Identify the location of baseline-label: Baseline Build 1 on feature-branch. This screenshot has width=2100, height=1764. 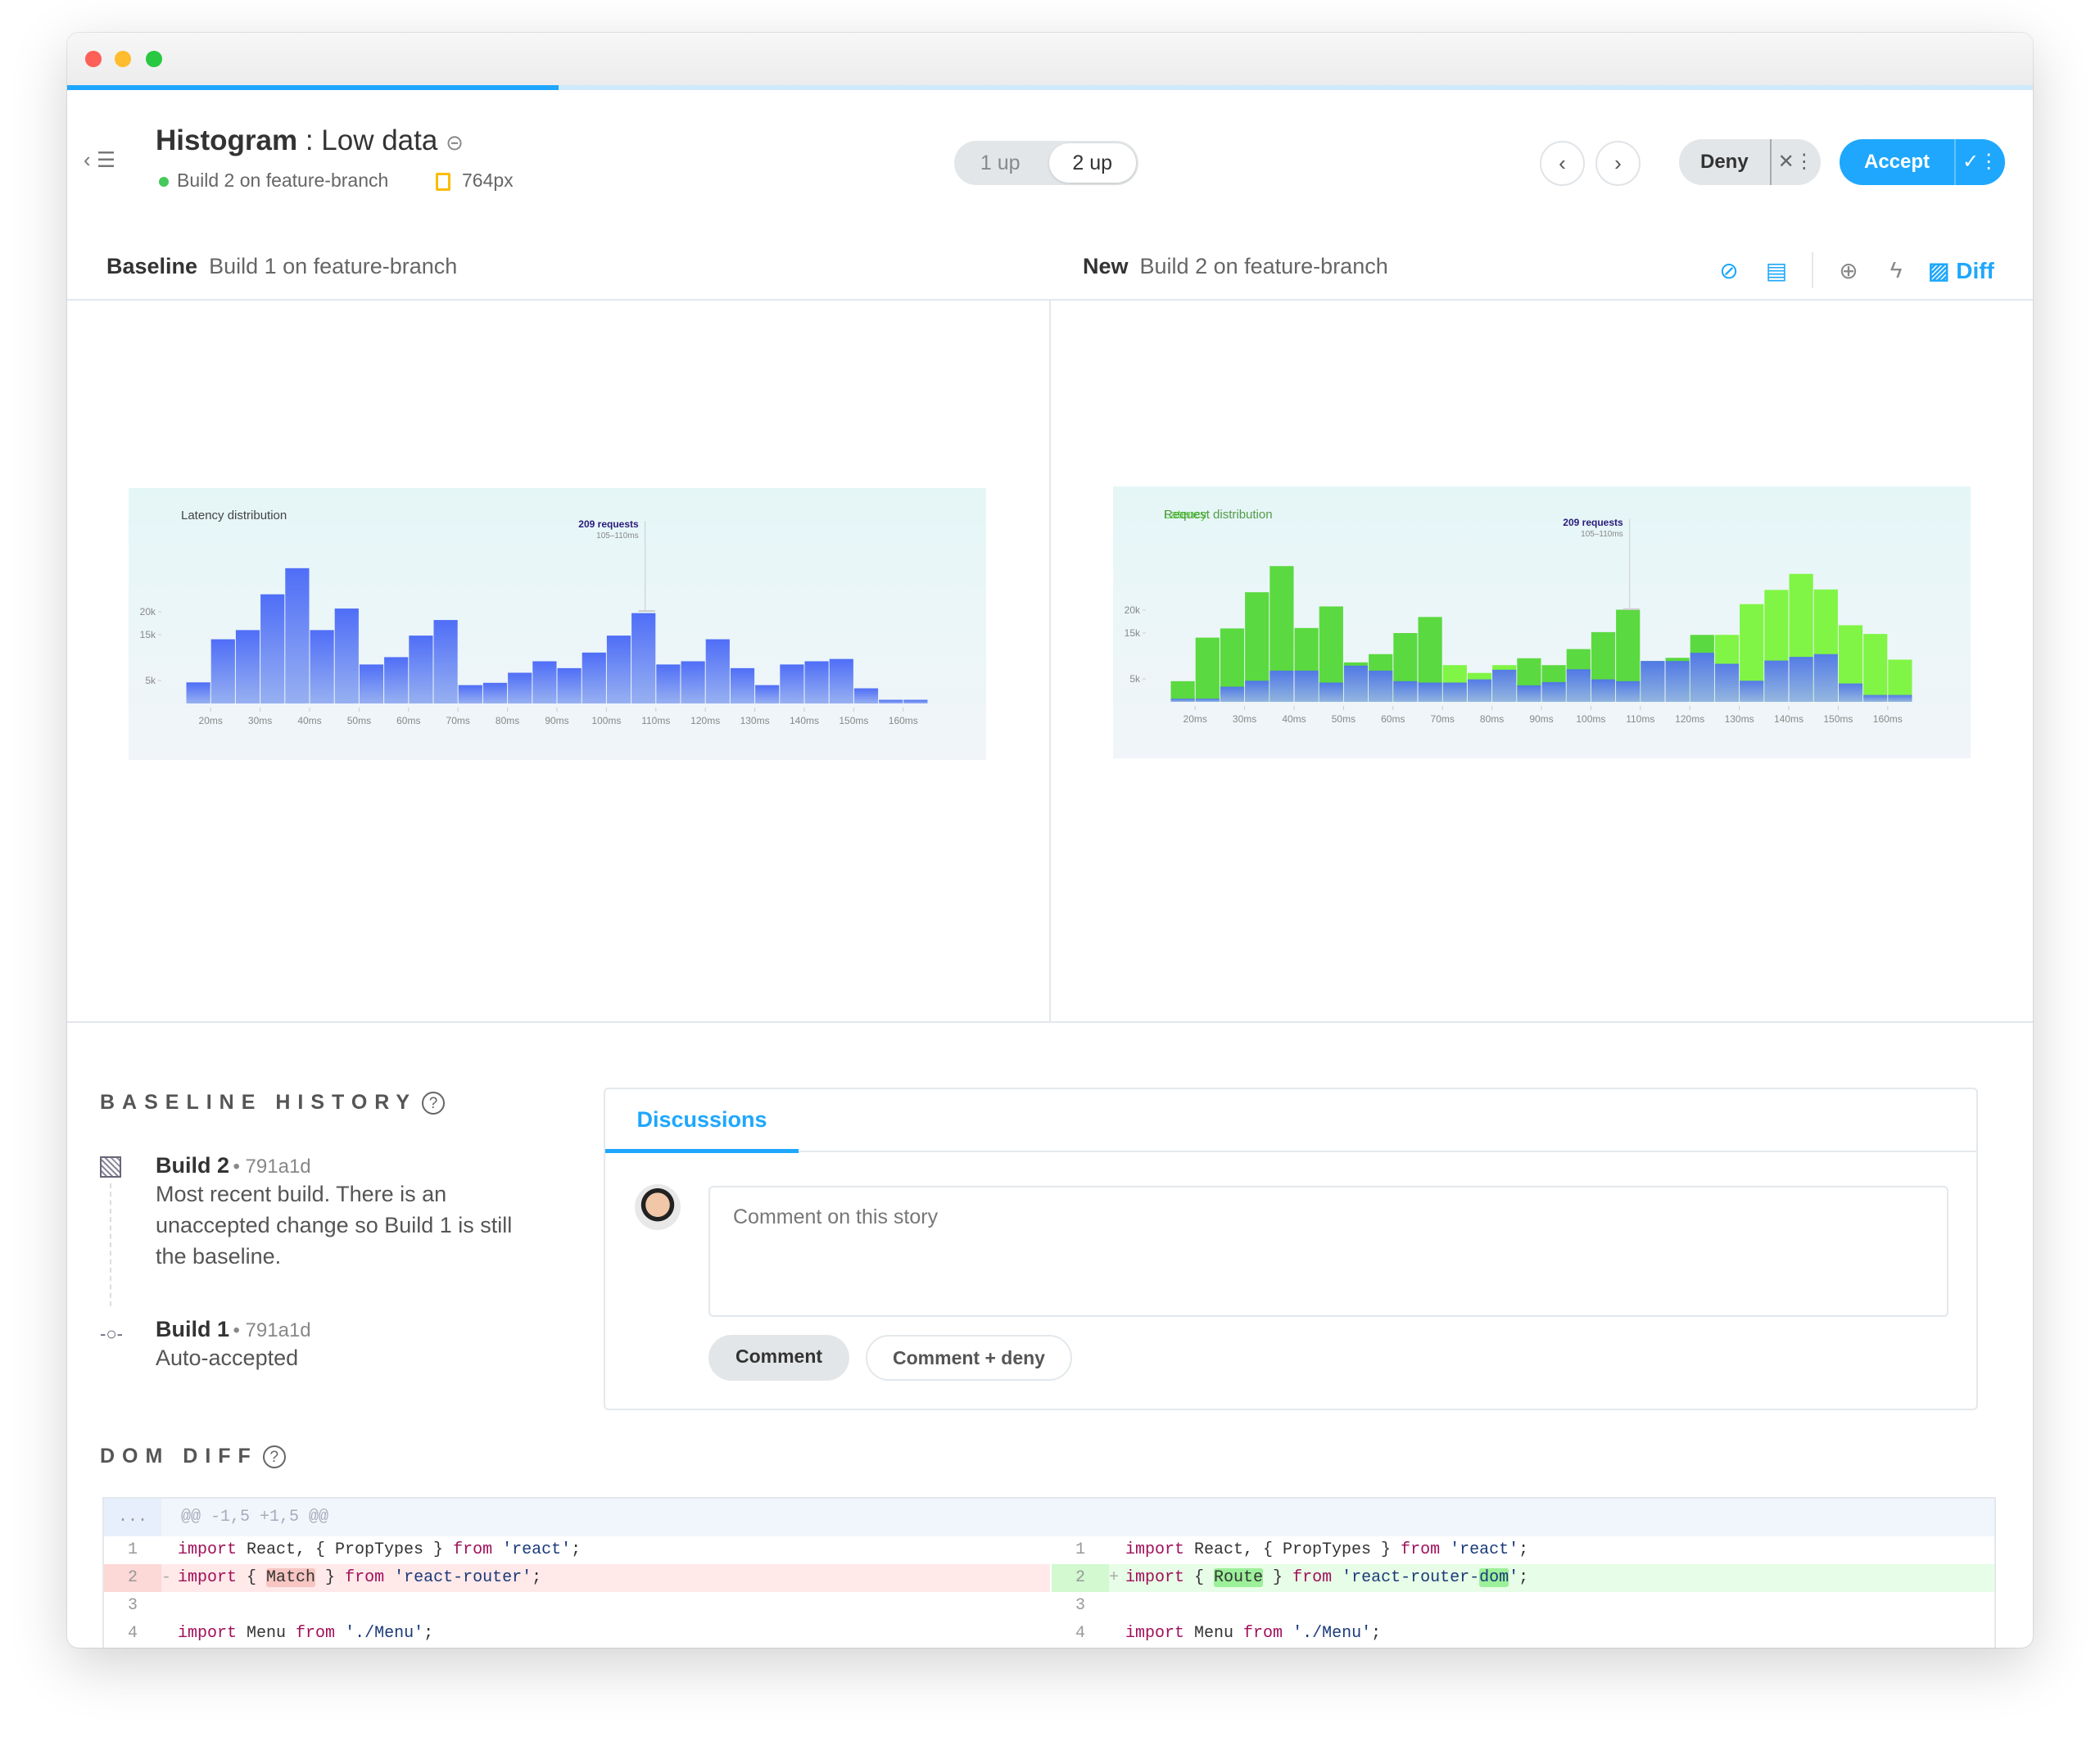
(282, 266).